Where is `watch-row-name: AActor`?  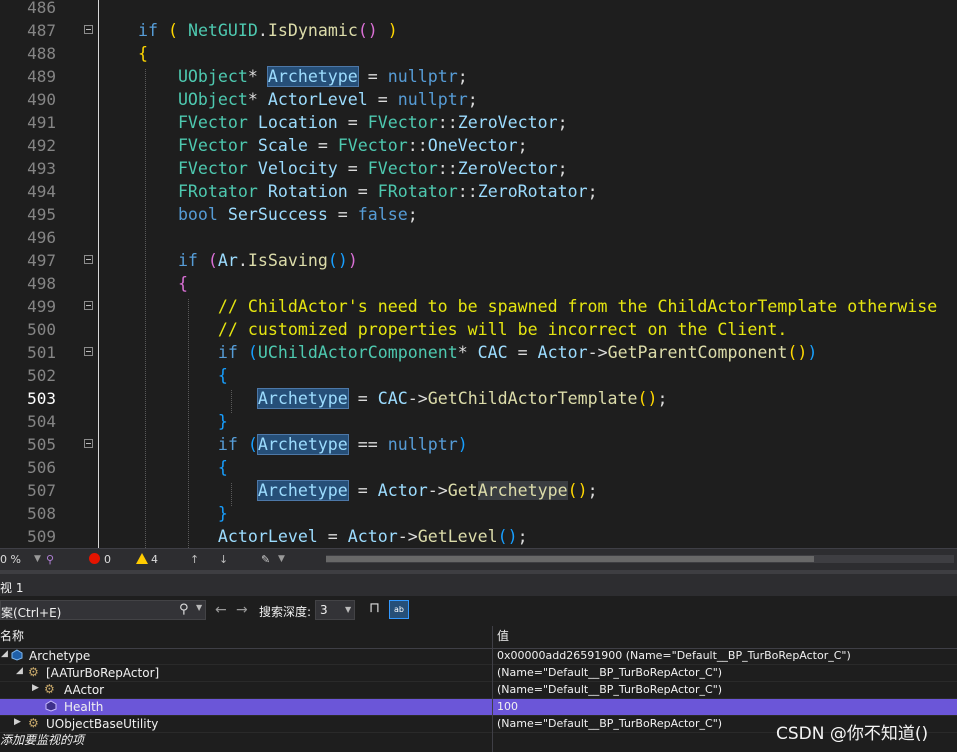
watch-row-name: AActor is located at coordinates (84, 690).